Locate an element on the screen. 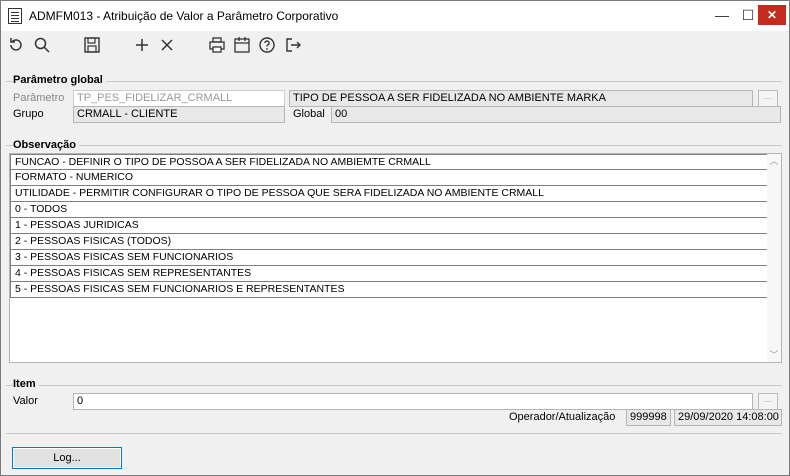 The width and height of the screenshot is (790, 476). global-field: 00 is located at coordinates (556, 114).